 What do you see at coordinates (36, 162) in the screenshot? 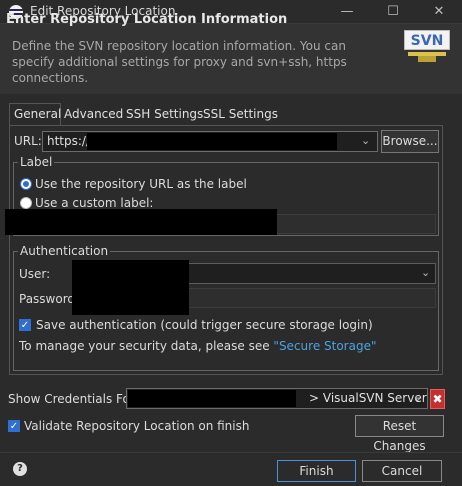
I see `label-group-title: Label` at bounding box center [36, 162].